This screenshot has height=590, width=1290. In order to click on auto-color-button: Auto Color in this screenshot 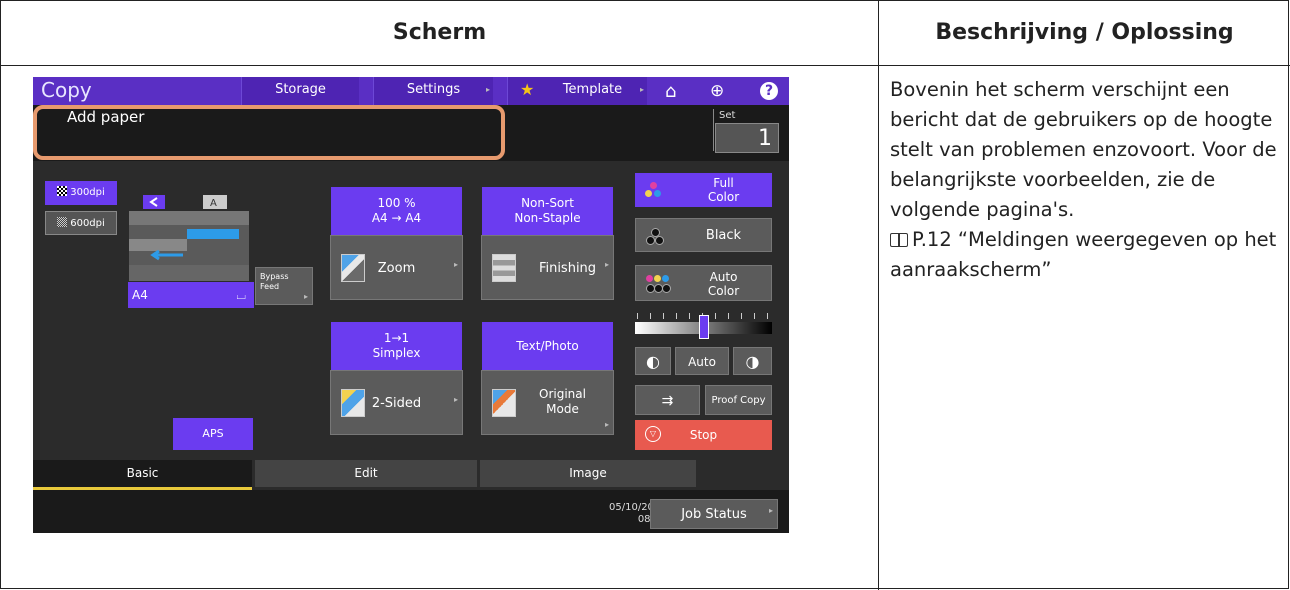, I will do `click(703, 283)`.